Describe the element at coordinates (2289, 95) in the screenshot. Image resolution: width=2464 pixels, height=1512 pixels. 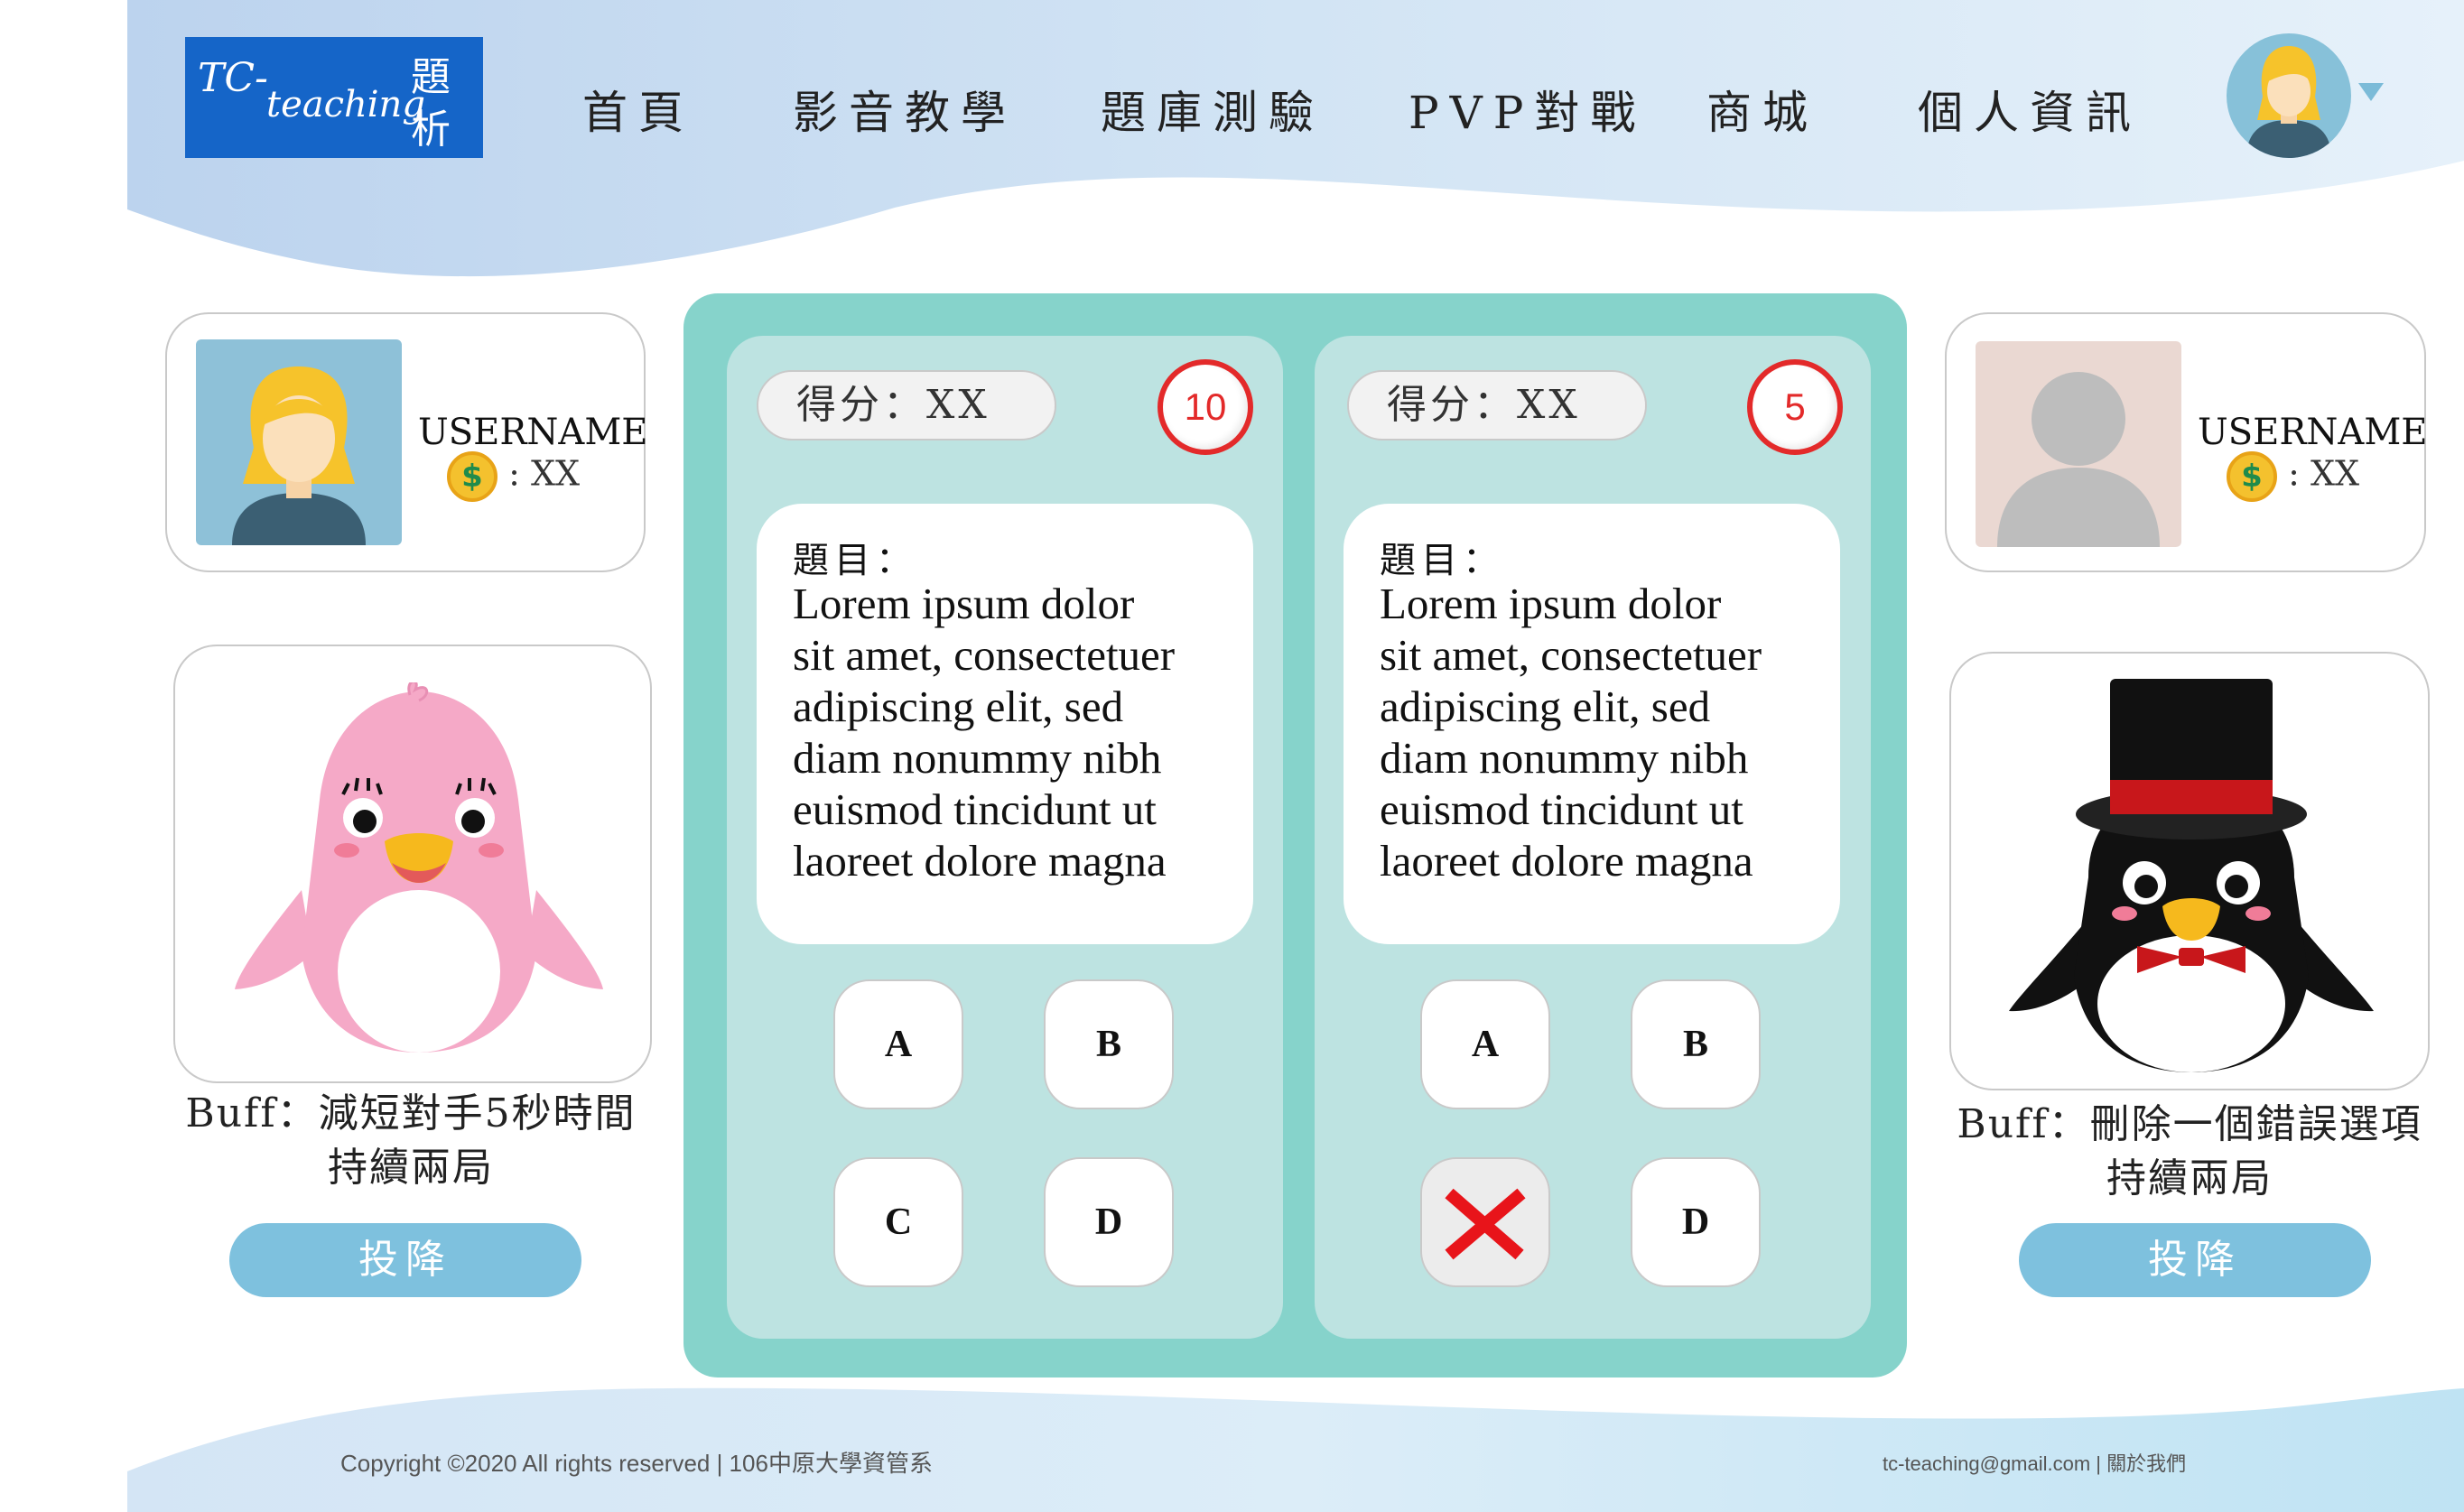
I see `user-avatar-icon` at that location.